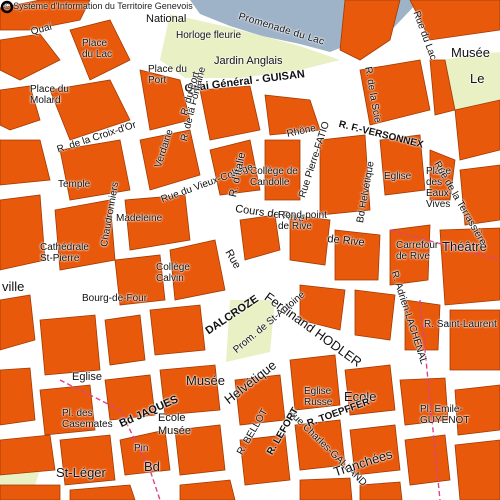 This screenshot has height=500, width=500. Describe the element at coordinates (81, 472) in the screenshot. I see `label-st-leger: St-Léger` at that location.